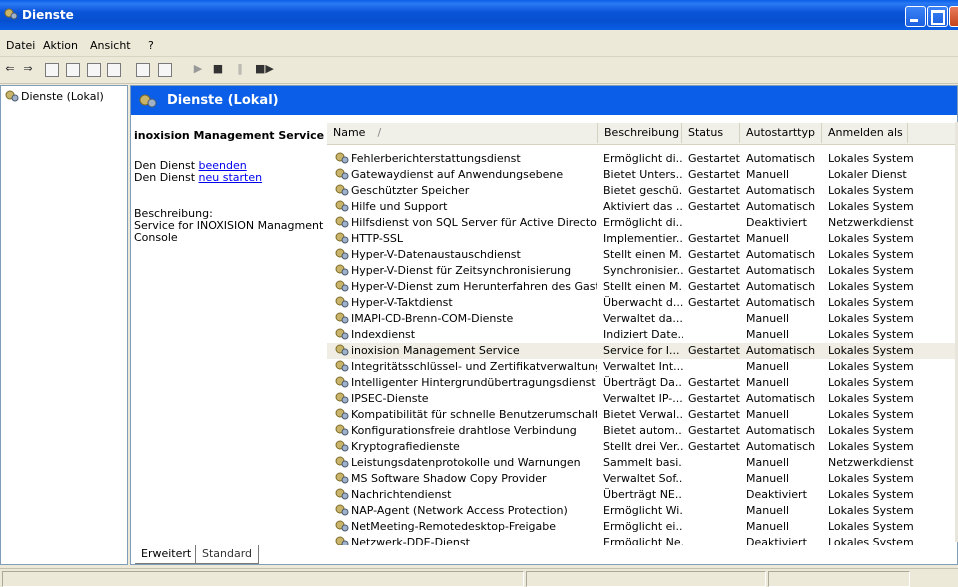  I want to click on cell-name: MS Software Shadow Copy Provider, so click(466, 479).